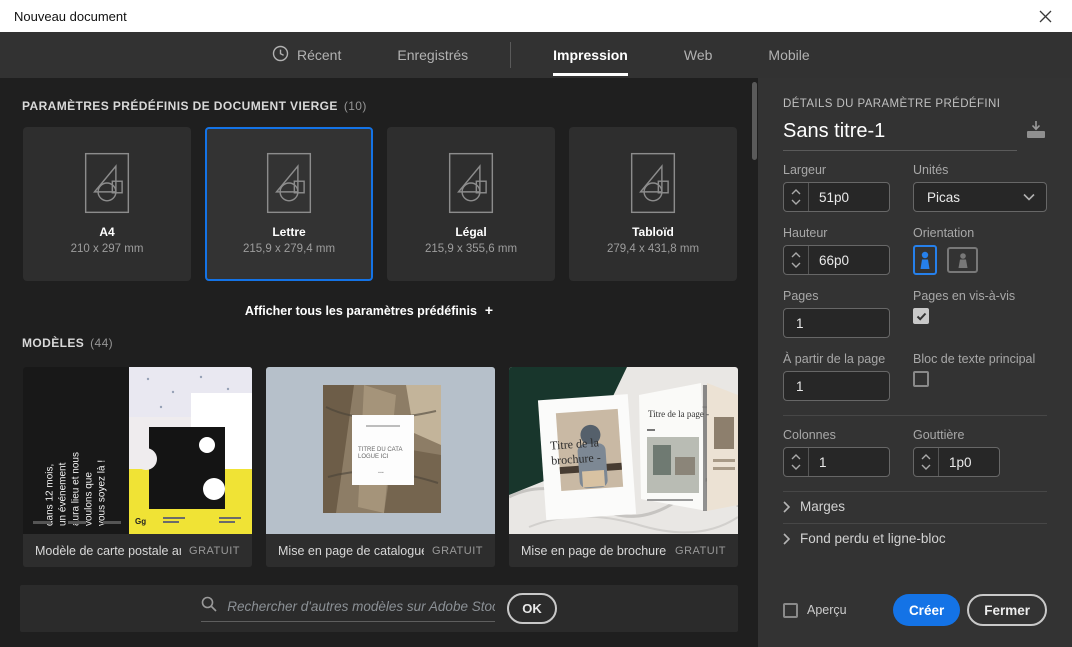  Describe the element at coordinates (915, 415) in the screenshot. I see `divider` at that location.